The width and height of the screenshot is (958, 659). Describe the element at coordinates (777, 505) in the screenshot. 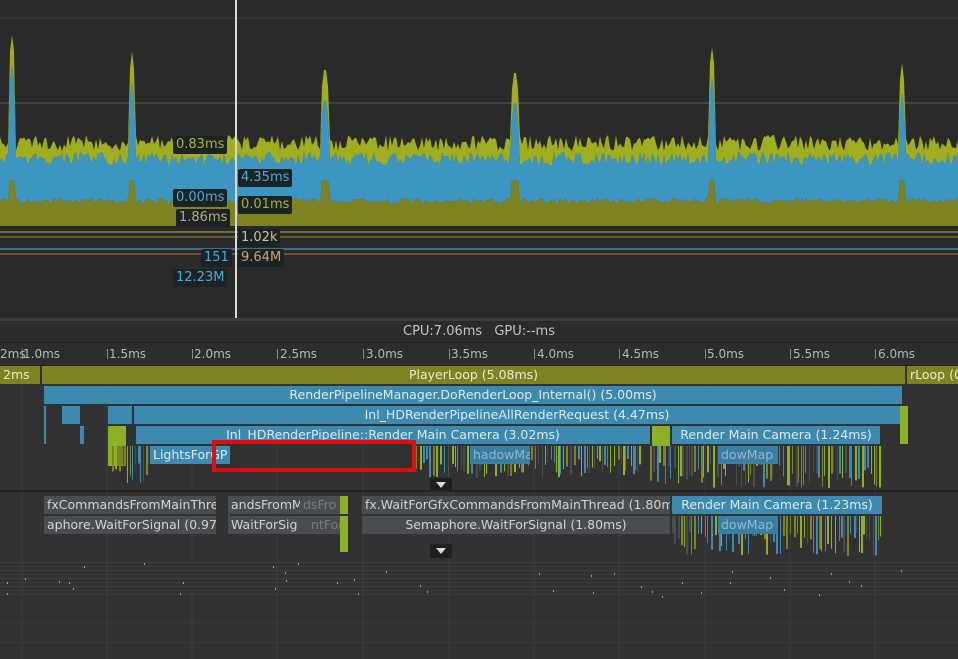

I see `render-thread-main-camera-bar: Render Main Camera (1.23ms)` at that location.